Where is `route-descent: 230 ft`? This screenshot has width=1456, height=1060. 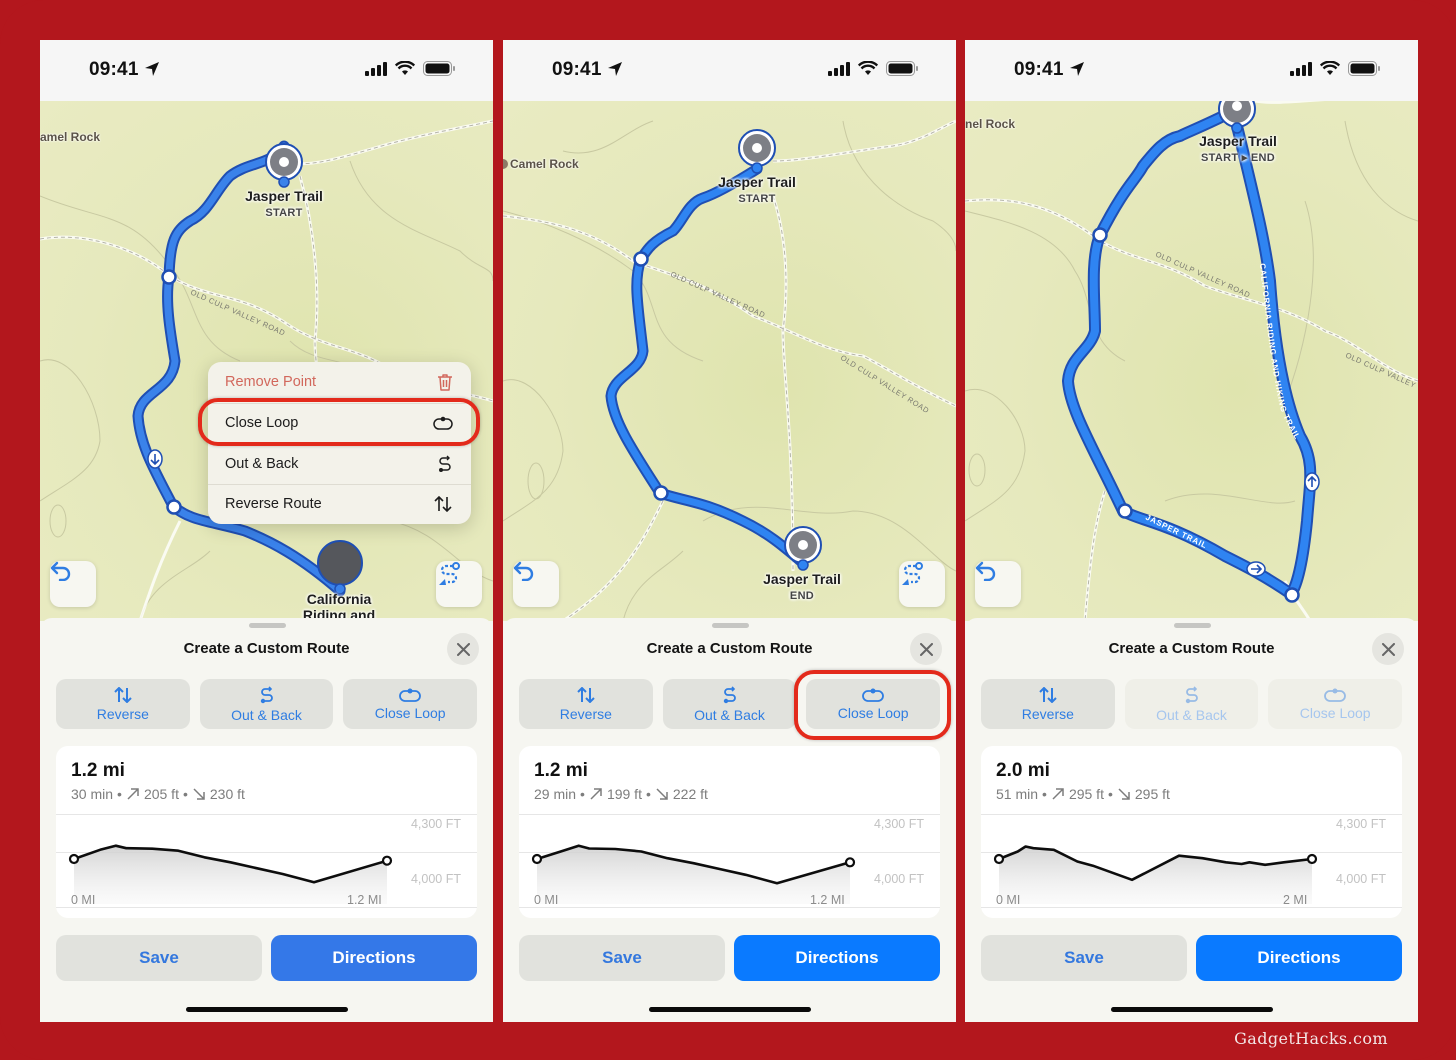 route-descent: 230 ft is located at coordinates (227, 794).